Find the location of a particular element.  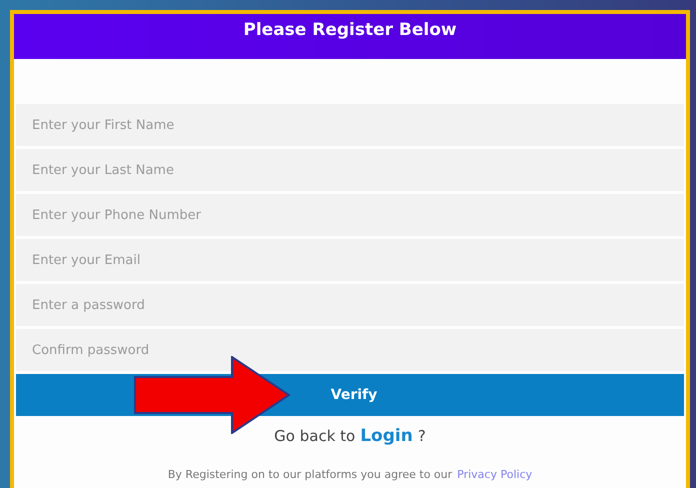

policy-text: By Registering on to our platforms you agree to our is located at coordinates (310, 474).